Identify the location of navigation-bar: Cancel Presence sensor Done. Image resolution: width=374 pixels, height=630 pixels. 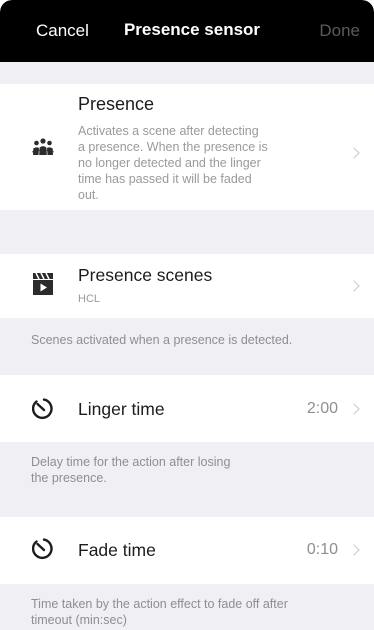
(187, 31).